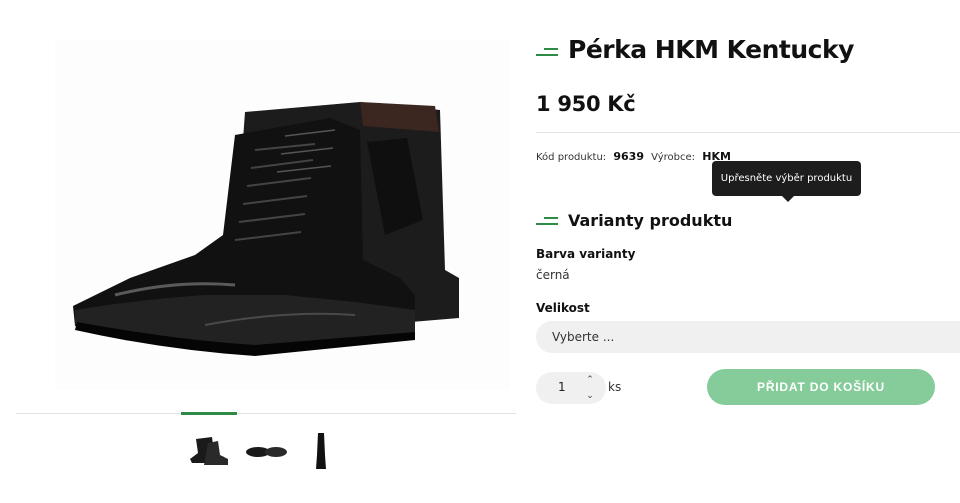  I want to click on boot-sole-thumbnail-icon, so click(266, 452).